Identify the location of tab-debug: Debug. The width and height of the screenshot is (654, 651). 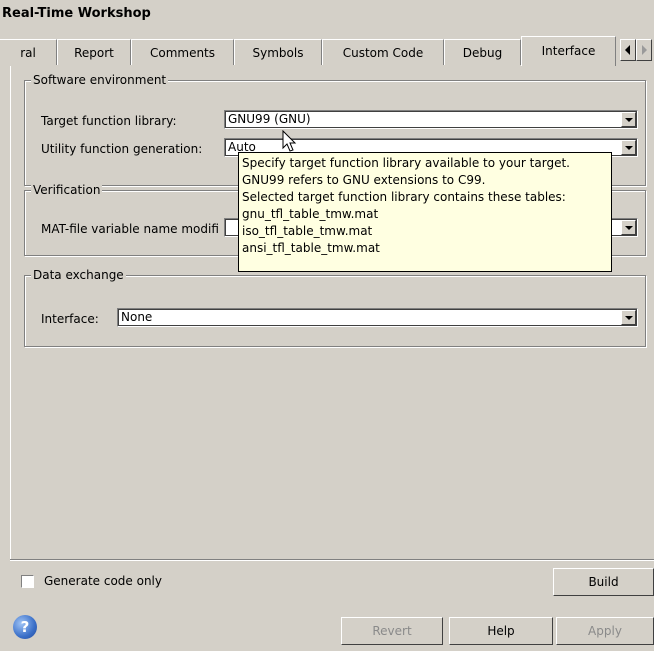
(482, 52).